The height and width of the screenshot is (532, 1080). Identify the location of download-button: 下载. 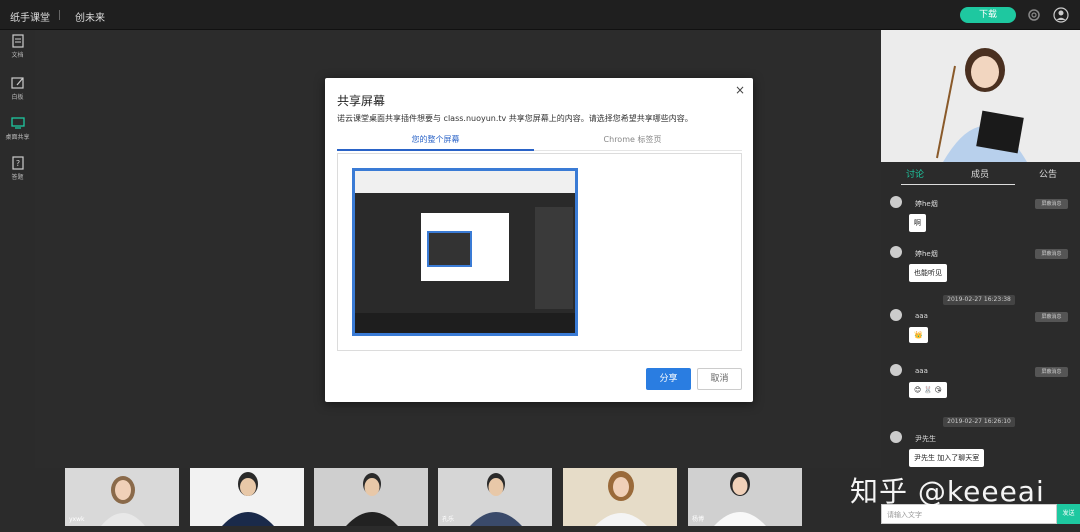
(988, 15).